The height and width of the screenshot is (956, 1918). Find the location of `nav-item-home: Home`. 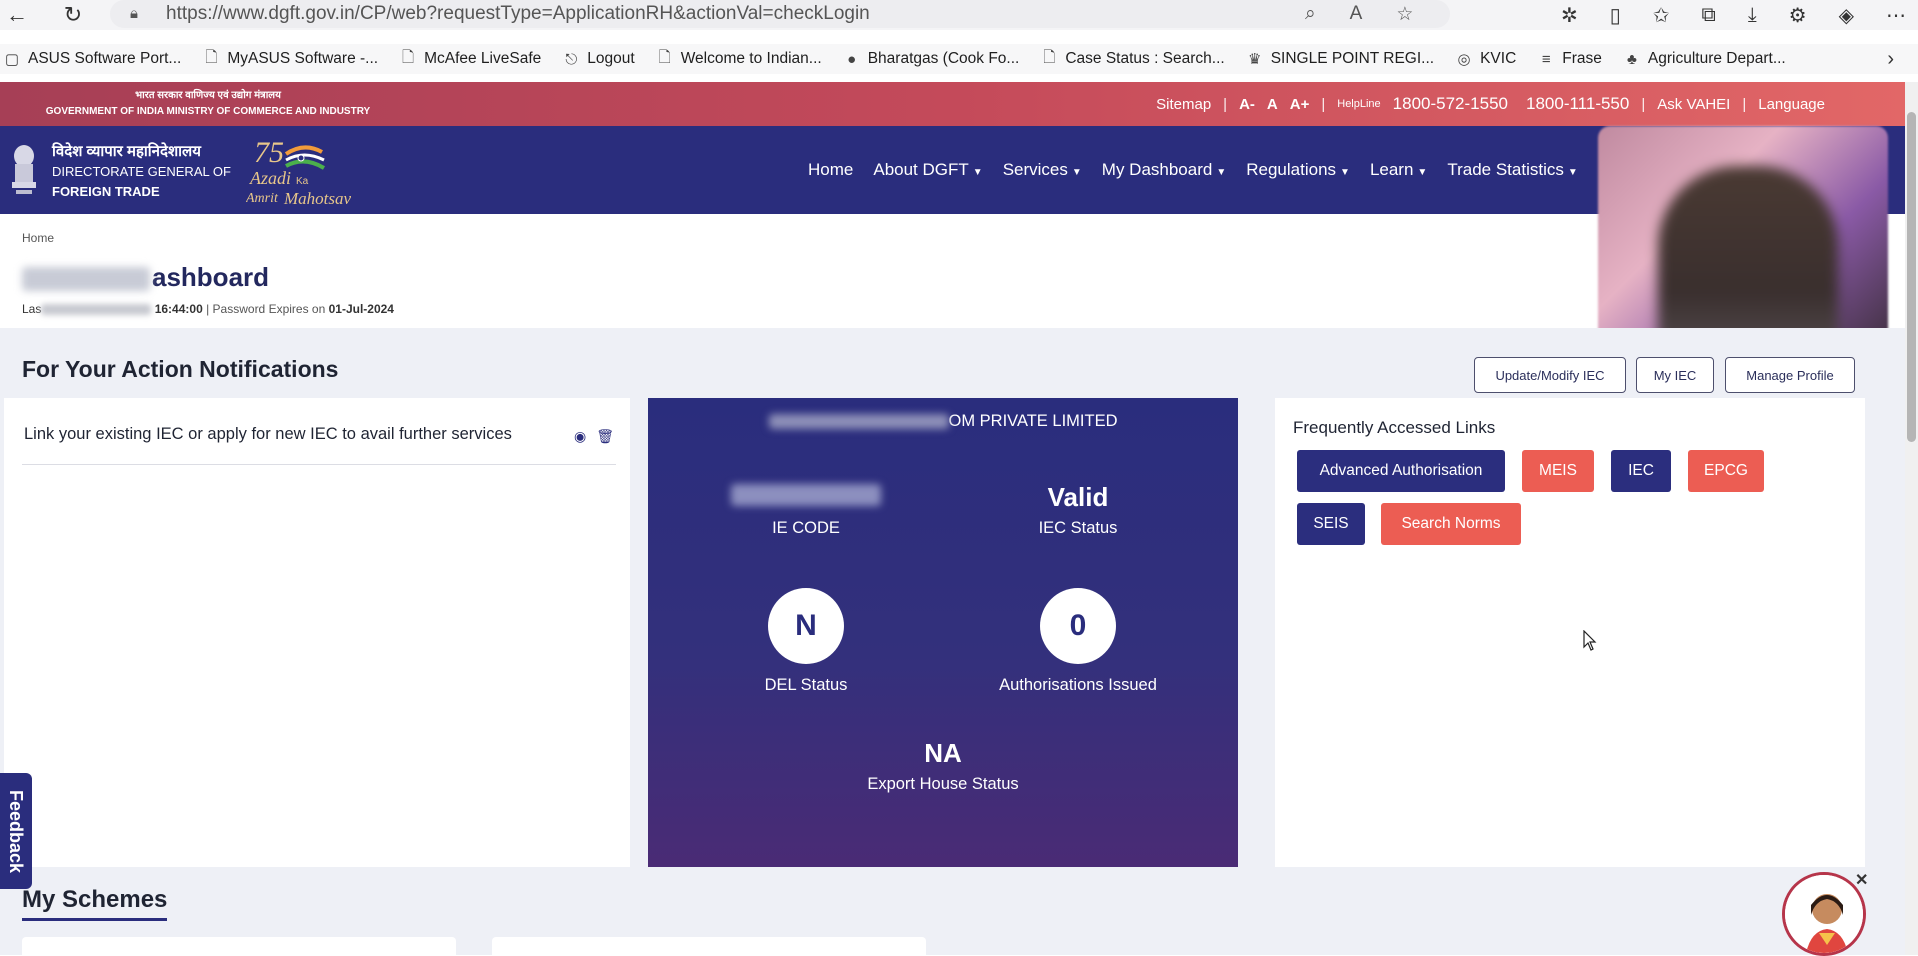

nav-item-home: Home is located at coordinates (830, 170).